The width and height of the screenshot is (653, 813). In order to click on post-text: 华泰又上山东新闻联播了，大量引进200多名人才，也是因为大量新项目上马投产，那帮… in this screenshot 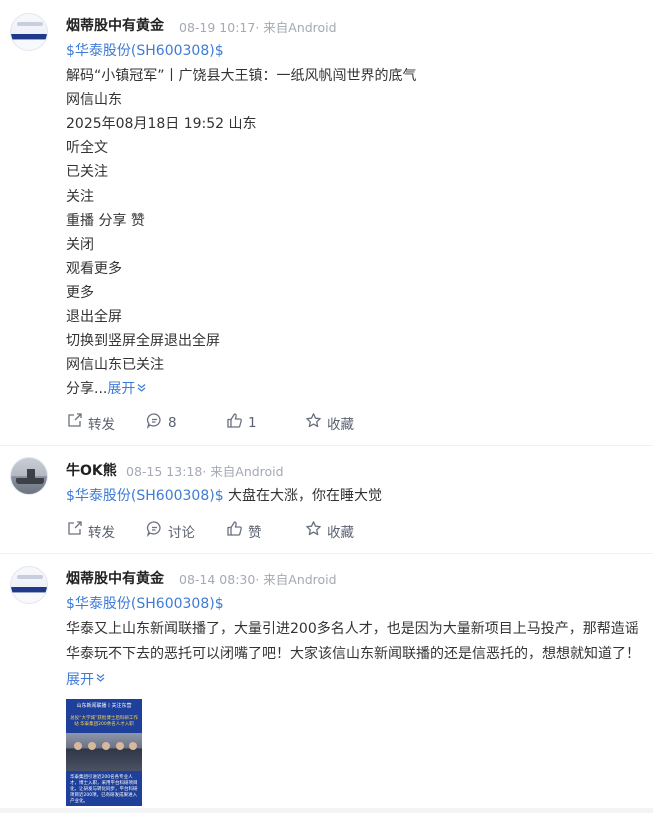, I will do `click(356, 655)`.